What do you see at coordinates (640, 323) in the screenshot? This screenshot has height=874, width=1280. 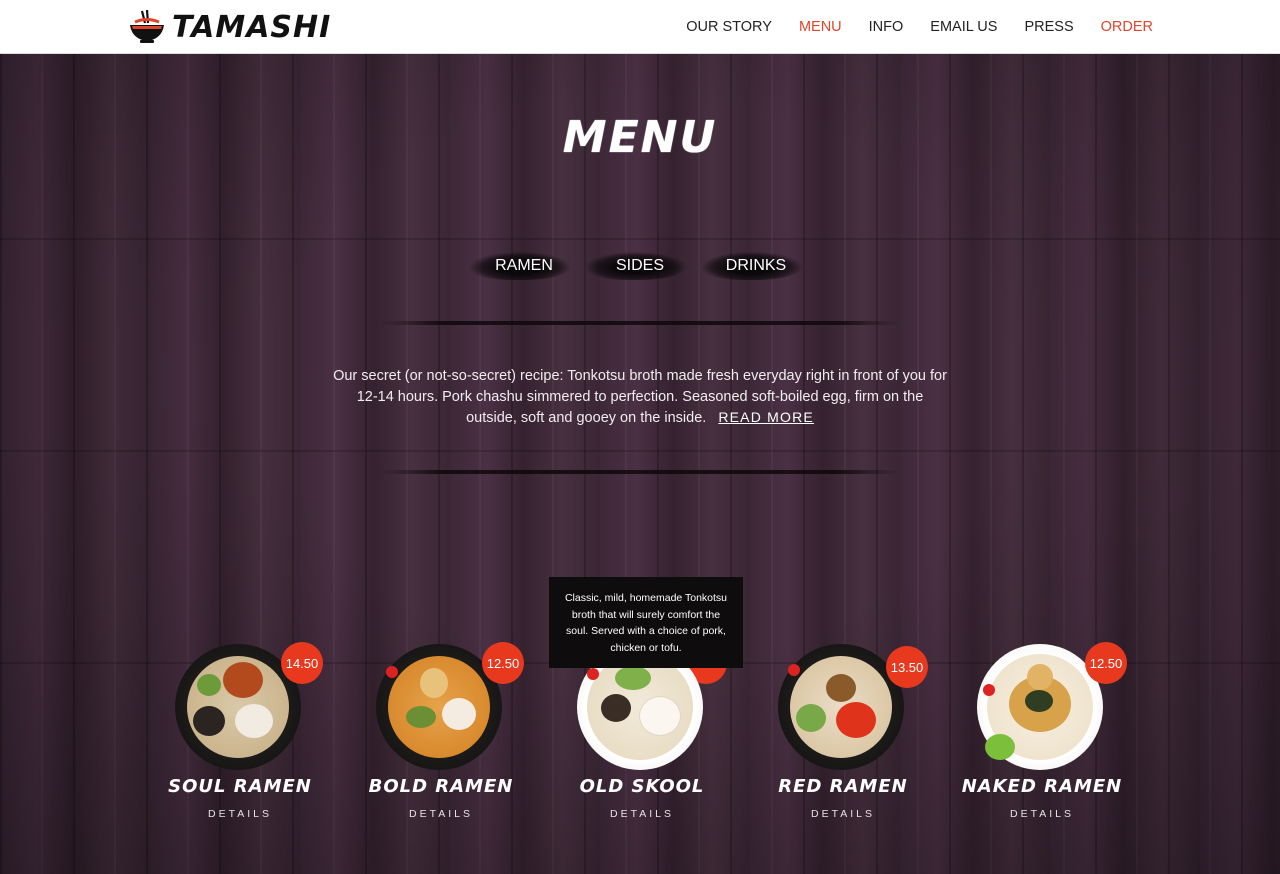 I see `divider-top` at bounding box center [640, 323].